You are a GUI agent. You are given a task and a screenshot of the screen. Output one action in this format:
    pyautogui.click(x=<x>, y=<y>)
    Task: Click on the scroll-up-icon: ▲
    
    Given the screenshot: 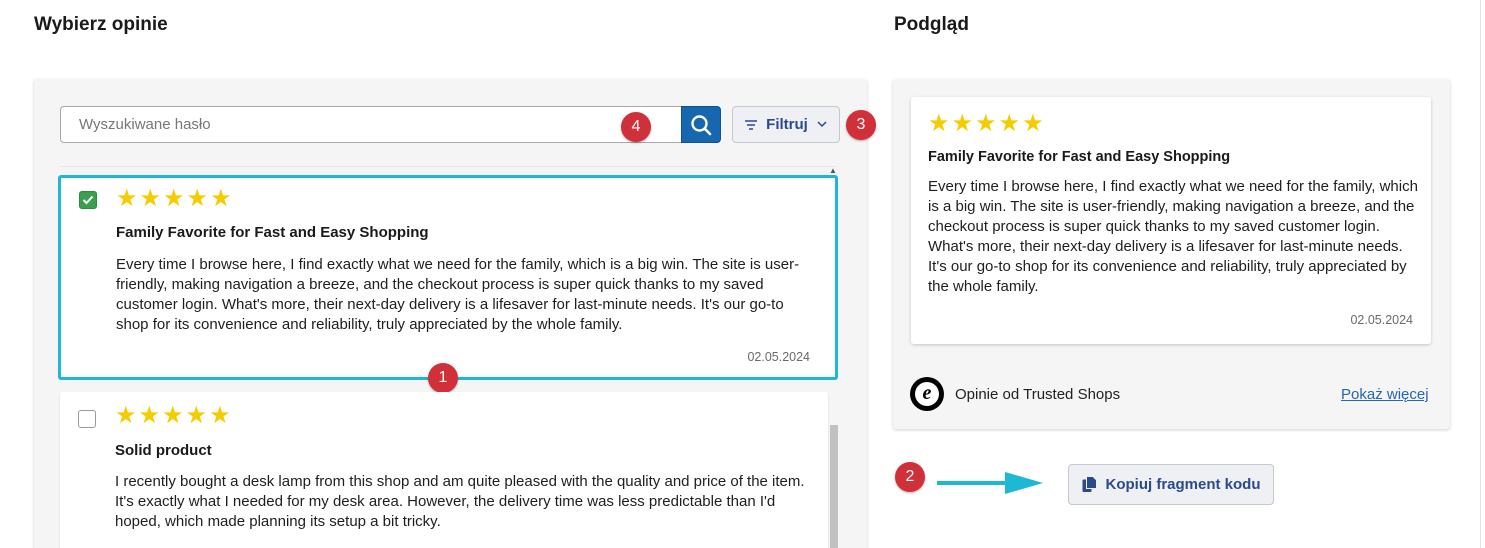 What is the action you would take?
    pyautogui.click(x=833, y=170)
    